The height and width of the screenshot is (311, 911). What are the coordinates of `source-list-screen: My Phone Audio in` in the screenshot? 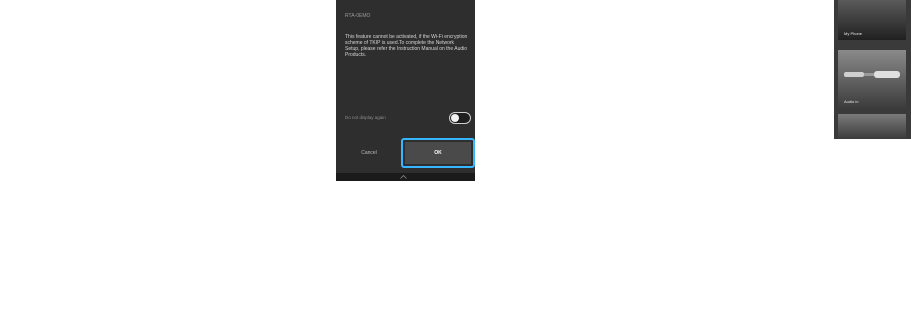 It's located at (872, 69).